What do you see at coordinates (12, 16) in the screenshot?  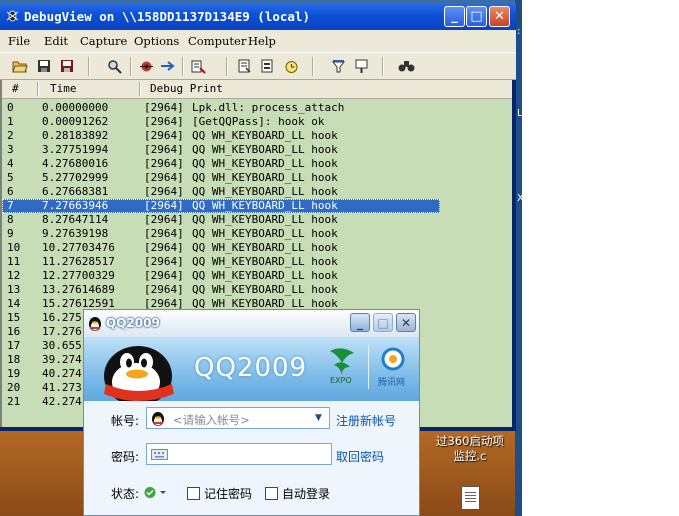 I see `bug-icon` at bounding box center [12, 16].